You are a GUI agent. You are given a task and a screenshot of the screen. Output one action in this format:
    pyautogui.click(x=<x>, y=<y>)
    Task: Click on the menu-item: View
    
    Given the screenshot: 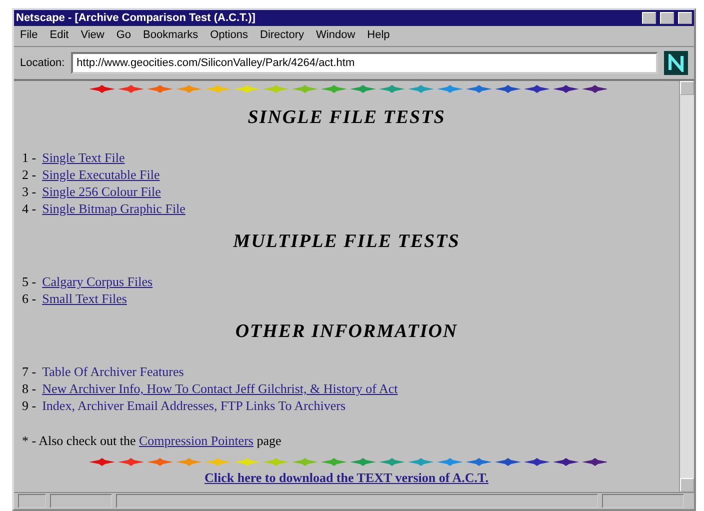 What is the action you would take?
    pyautogui.click(x=92, y=36)
    